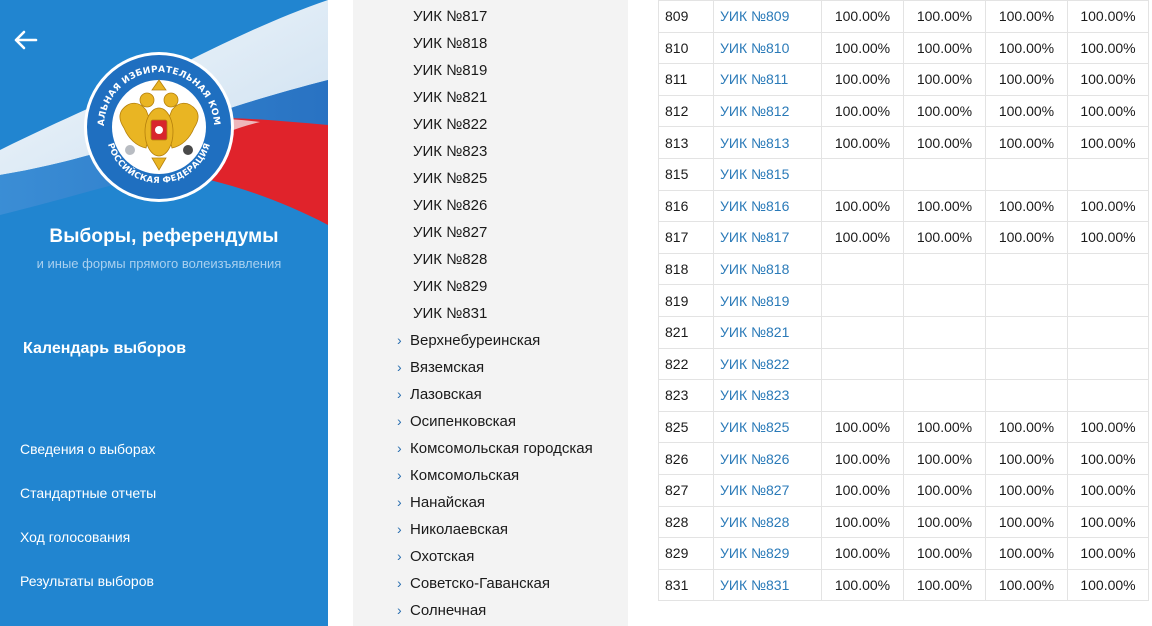 The width and height of the screenshot is (1152, 626). What do you see at coordinates (88, 460) in the screenshot?
I see `sidebar-item-election-info: Сведения о выборах` at bounding box center [88, 460].